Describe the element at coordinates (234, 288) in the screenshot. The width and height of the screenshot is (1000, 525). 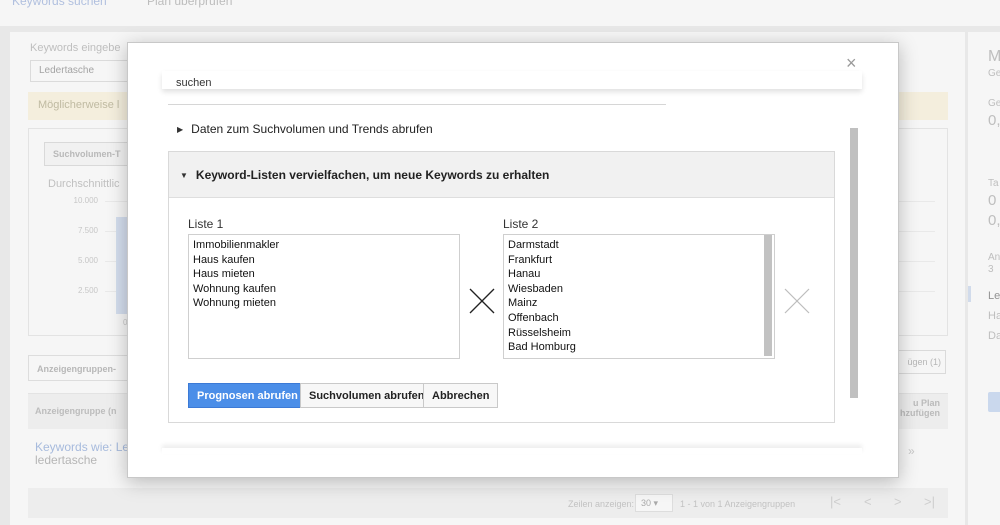
I see `list-item: Wohnung kaufen` at that location.